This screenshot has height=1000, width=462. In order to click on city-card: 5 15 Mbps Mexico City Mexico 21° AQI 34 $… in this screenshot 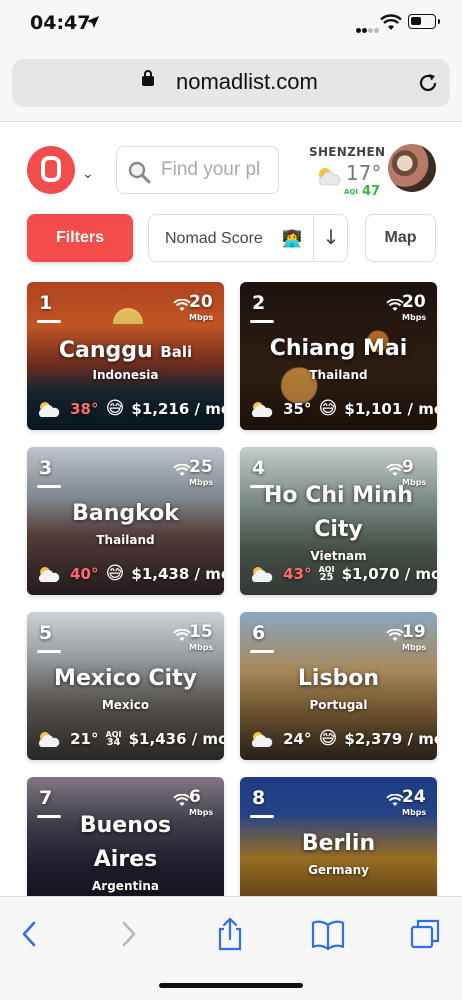, I will do `click(125, 686)`.